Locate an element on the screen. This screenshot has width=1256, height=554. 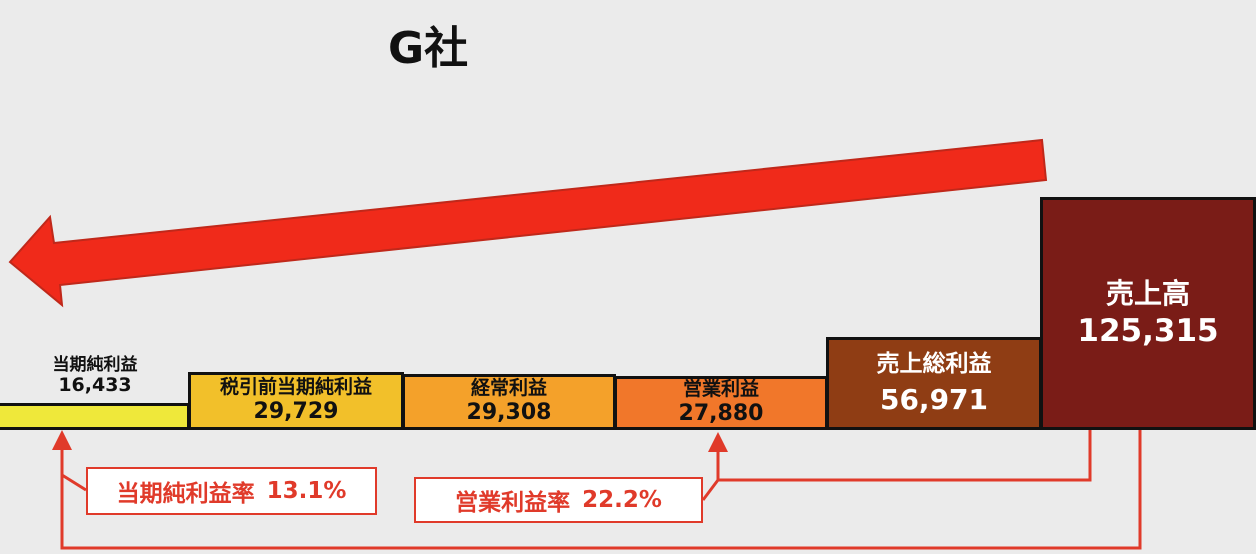
operating-margin-connector is located at coordinates (904, 456).